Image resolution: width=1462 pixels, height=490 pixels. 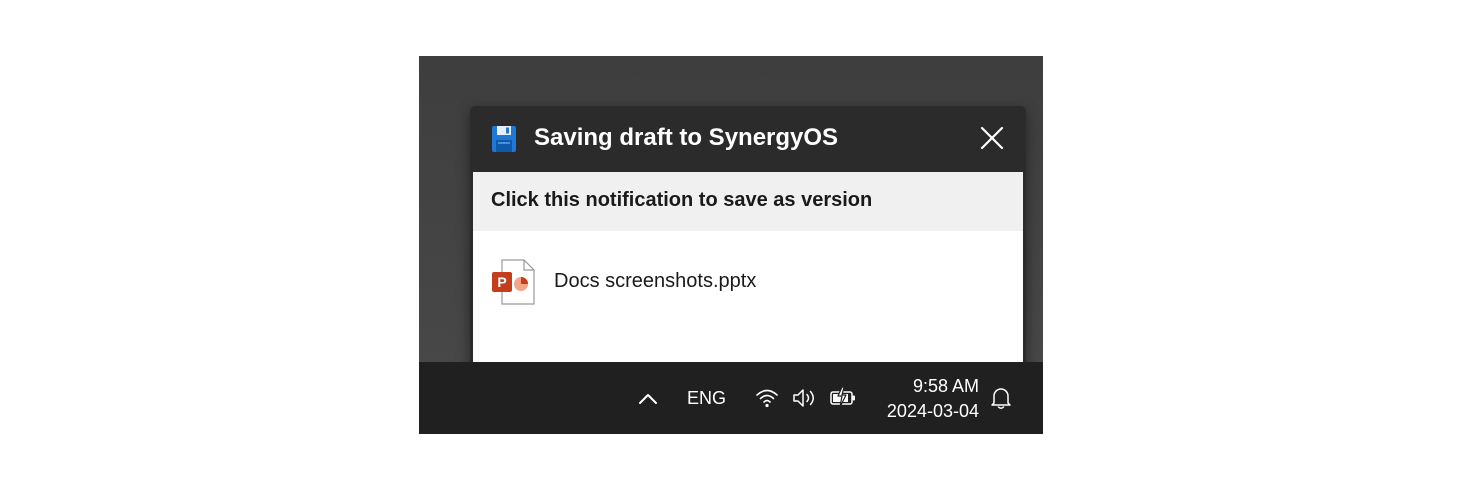 I want to click on close-button, so click(x=992, y=138).